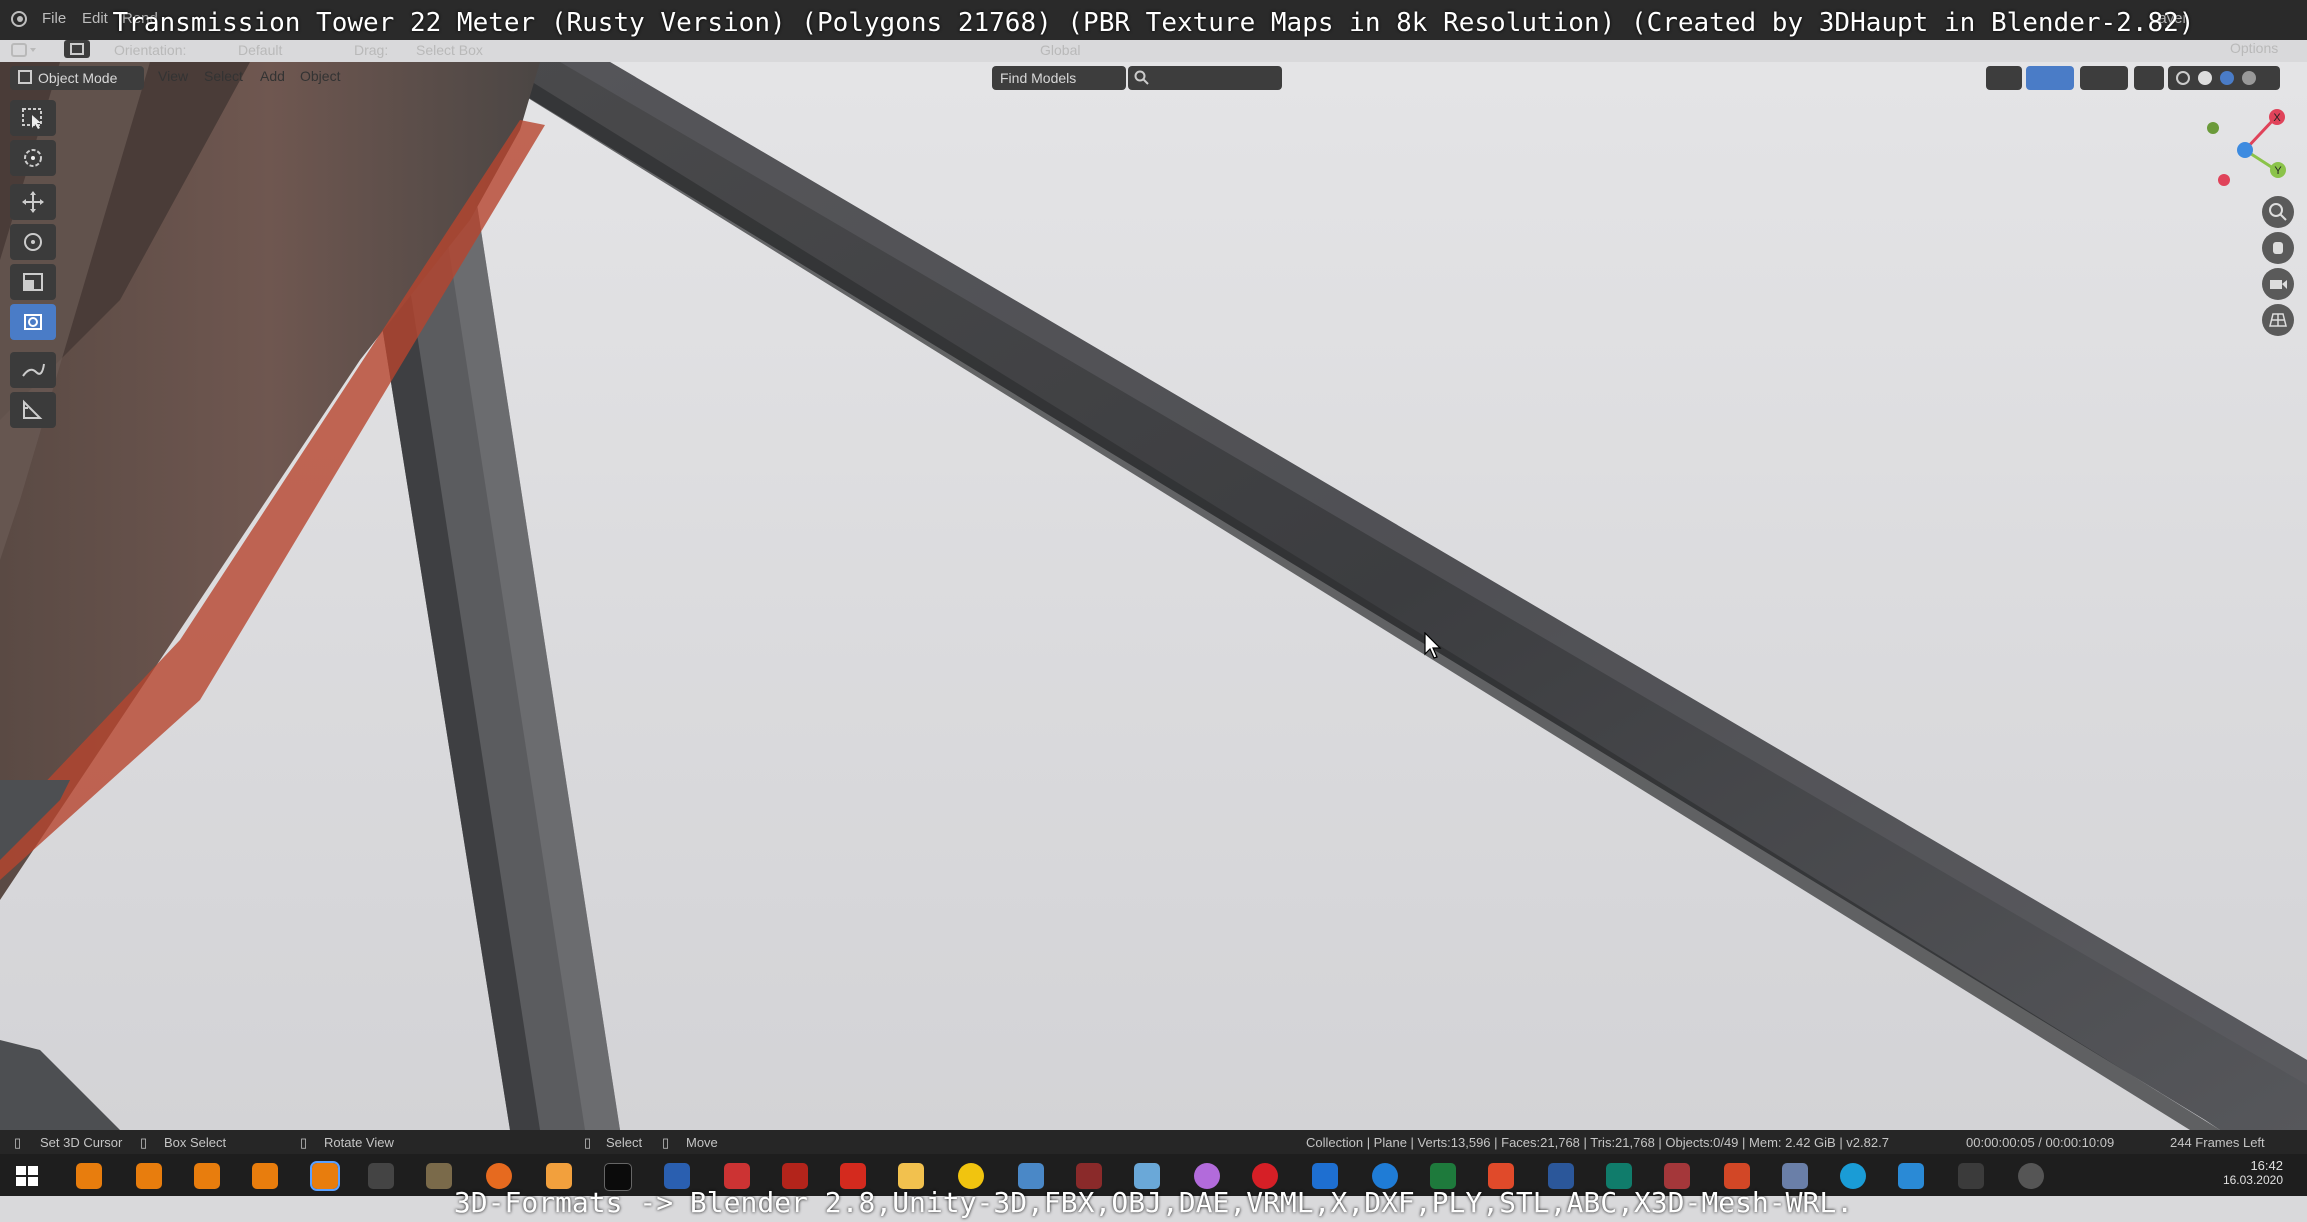 This screenshot has height=1222, width=2307. Describe the element at coordinates (25, 77) in the screenshot. I see `object-mode-icon` at that location.